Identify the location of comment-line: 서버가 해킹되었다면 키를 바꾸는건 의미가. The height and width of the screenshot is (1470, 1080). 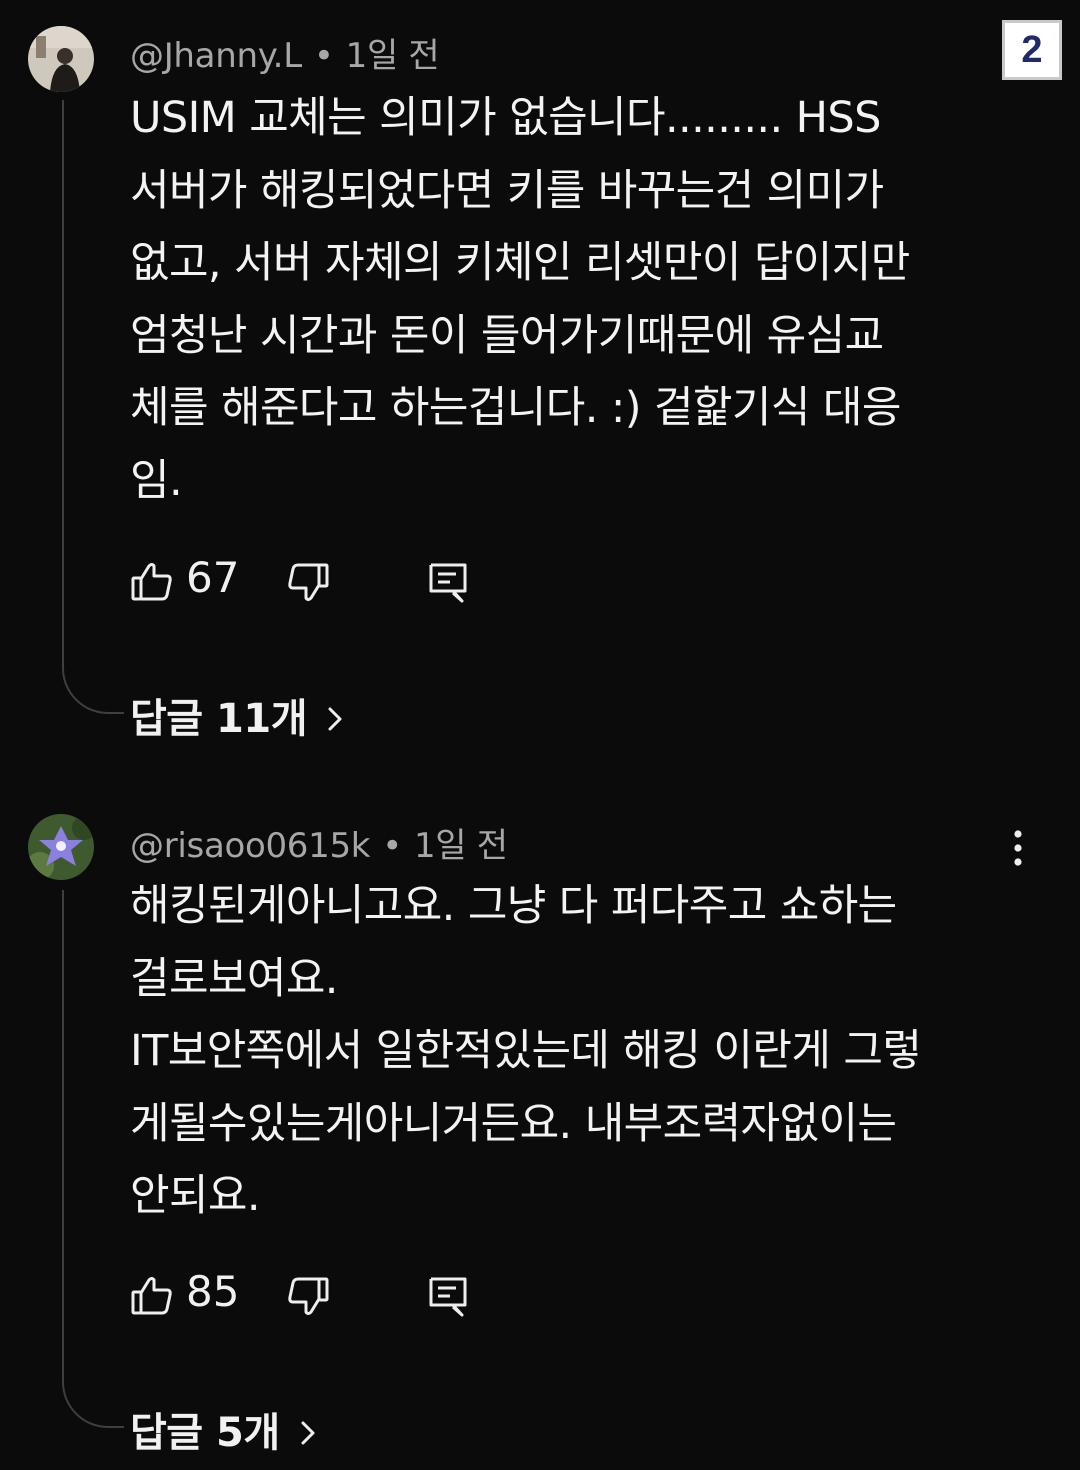
(507, 190).